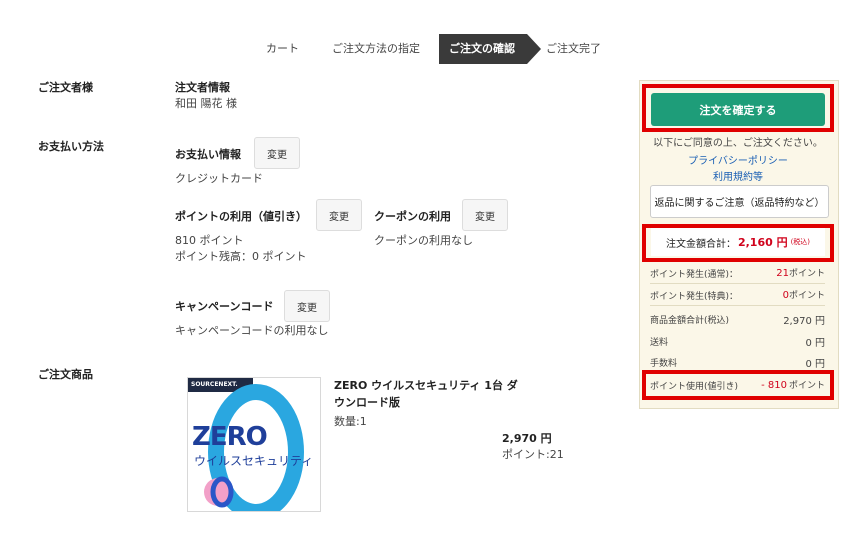 Image resolution: width=866 pixels, height=540 pixels. Describe the element at coordinates (739, 201) in the screenshot. I see `return-notice-button: 返品に関するご注意（返品特約など）` at that location.